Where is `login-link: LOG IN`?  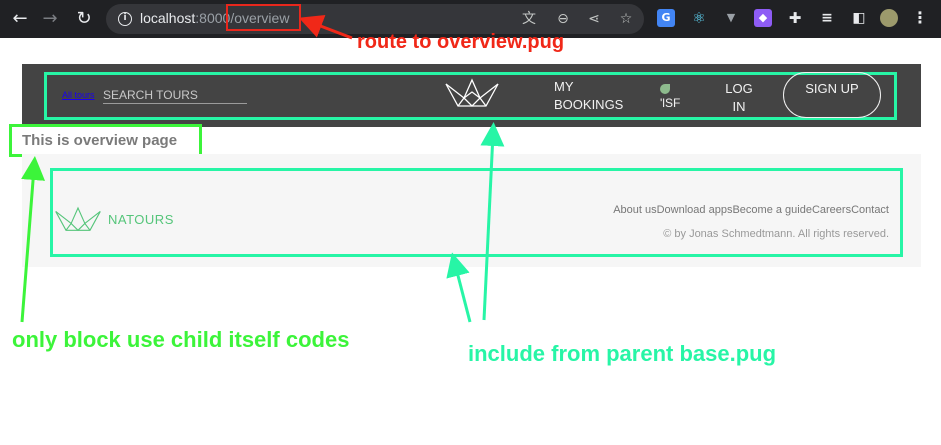
login-link: LOG IN is located at coordinates (739, 98).